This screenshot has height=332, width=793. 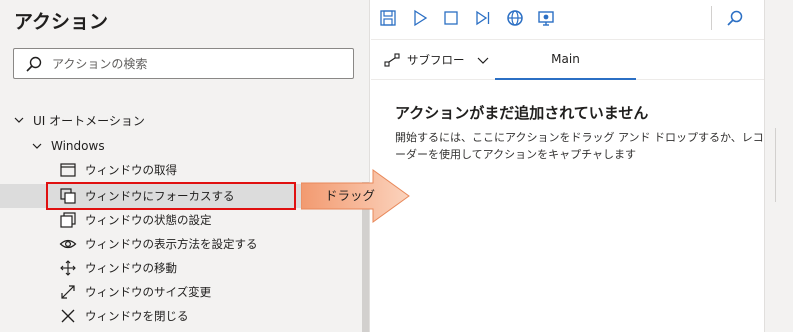 What do you see at coordinates (131, 268) in the screenshot?
I see `action-item-label: ウィンドウの移動` at bounding box center [131, 268].